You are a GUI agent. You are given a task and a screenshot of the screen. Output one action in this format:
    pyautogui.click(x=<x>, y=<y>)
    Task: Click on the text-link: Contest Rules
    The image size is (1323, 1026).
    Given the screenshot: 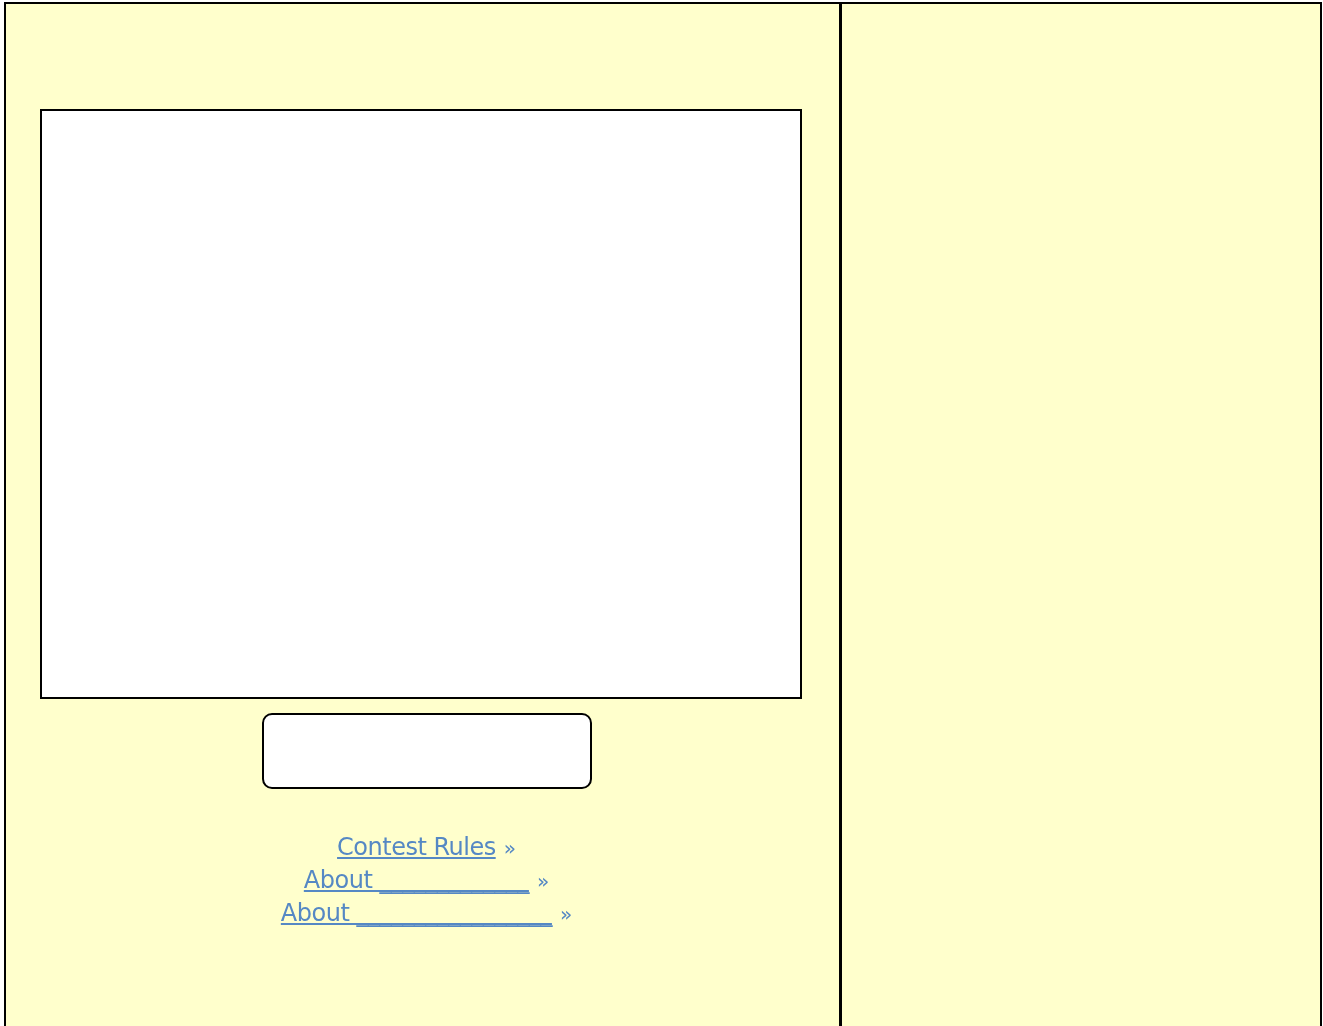 What is the action you would take?
    pyautogui.click(x=416, y=847)
    